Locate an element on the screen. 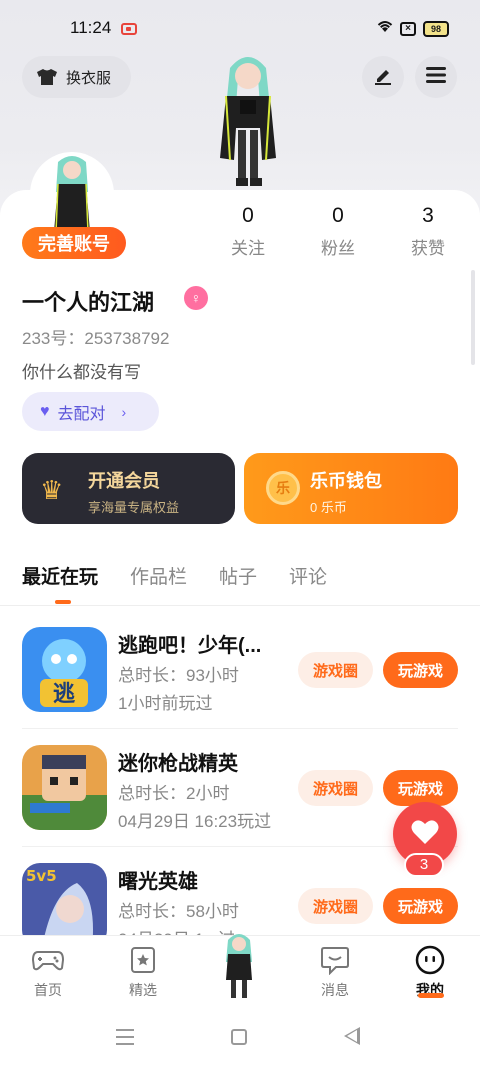 This screenshot has height=1066, width=480. nav-label: 首页 is located at coordinates (48, 990).